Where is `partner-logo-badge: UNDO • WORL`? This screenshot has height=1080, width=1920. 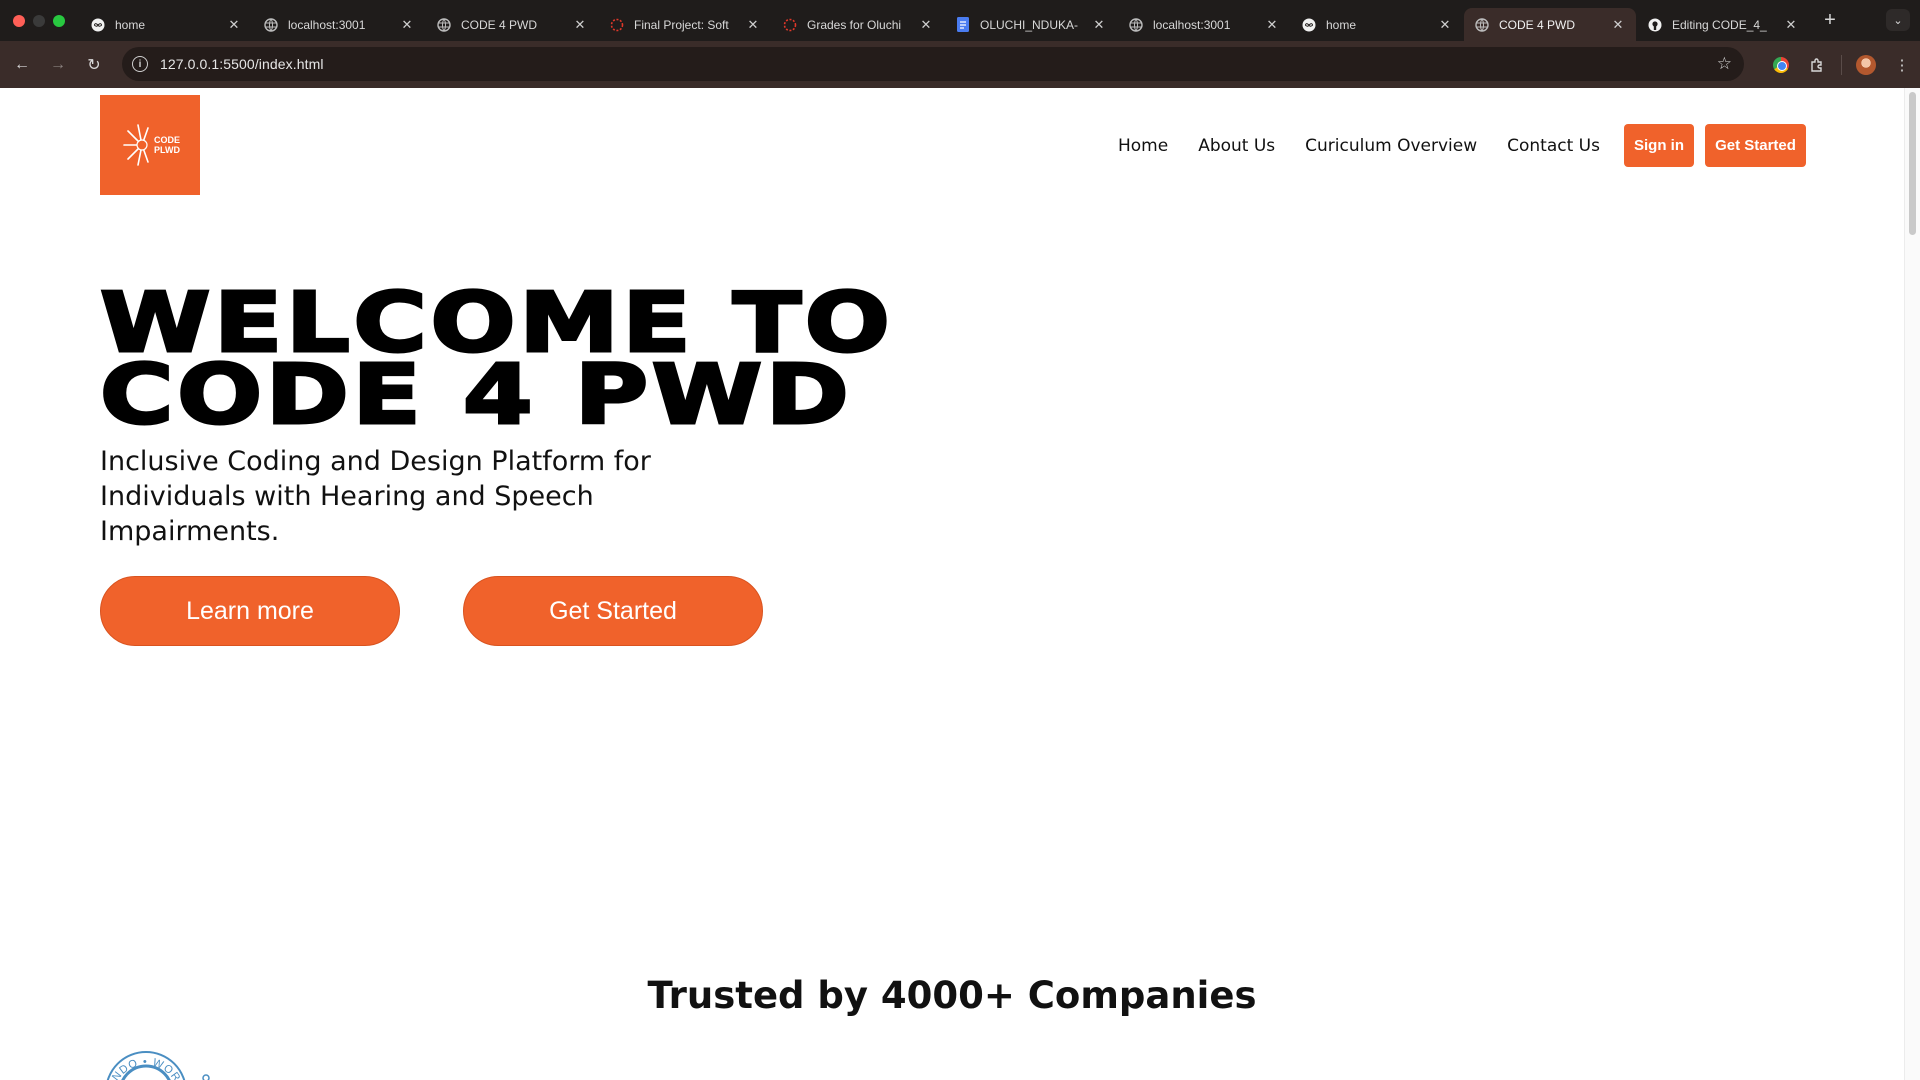
partner-logo-badge: UNDO • WORL is located at coordinates (154, 1062).